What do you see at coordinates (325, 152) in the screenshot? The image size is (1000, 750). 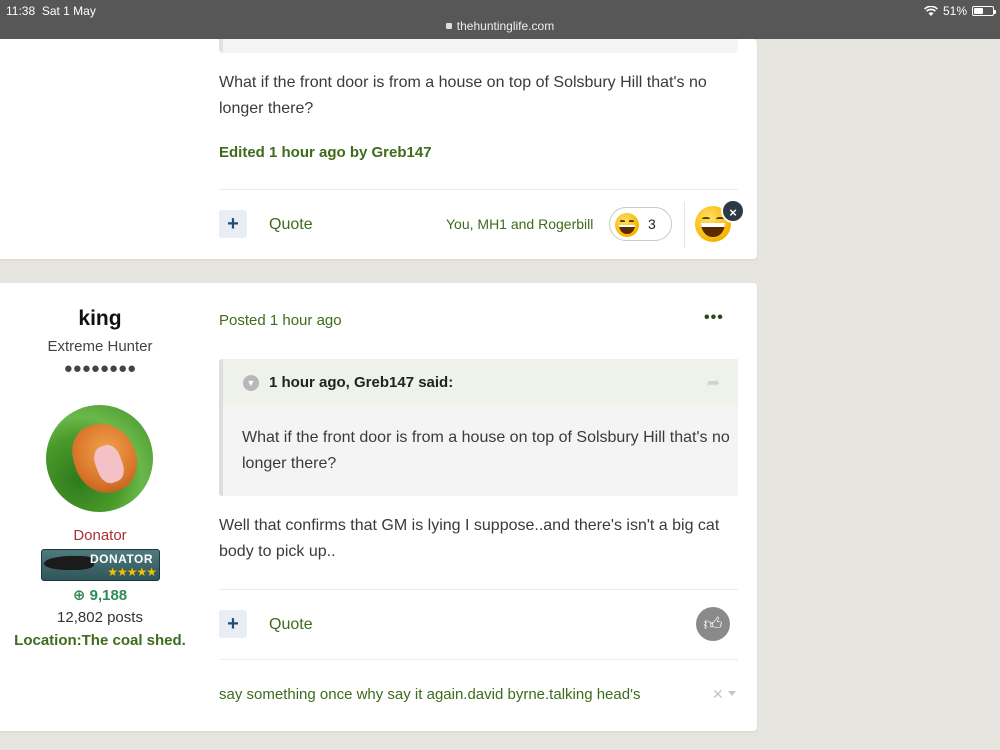 I see `edited-note: Edited 1 hour ago by Greb147` at bounding box center [325, 152].